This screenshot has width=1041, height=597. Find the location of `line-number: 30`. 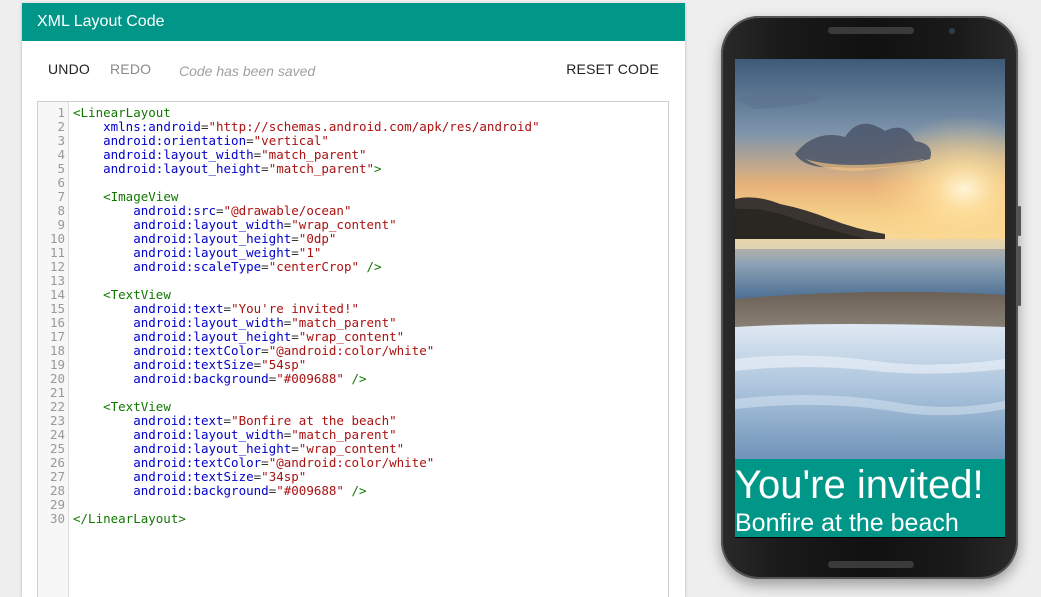

line-number: 30 is located at coordinates (57, 518).